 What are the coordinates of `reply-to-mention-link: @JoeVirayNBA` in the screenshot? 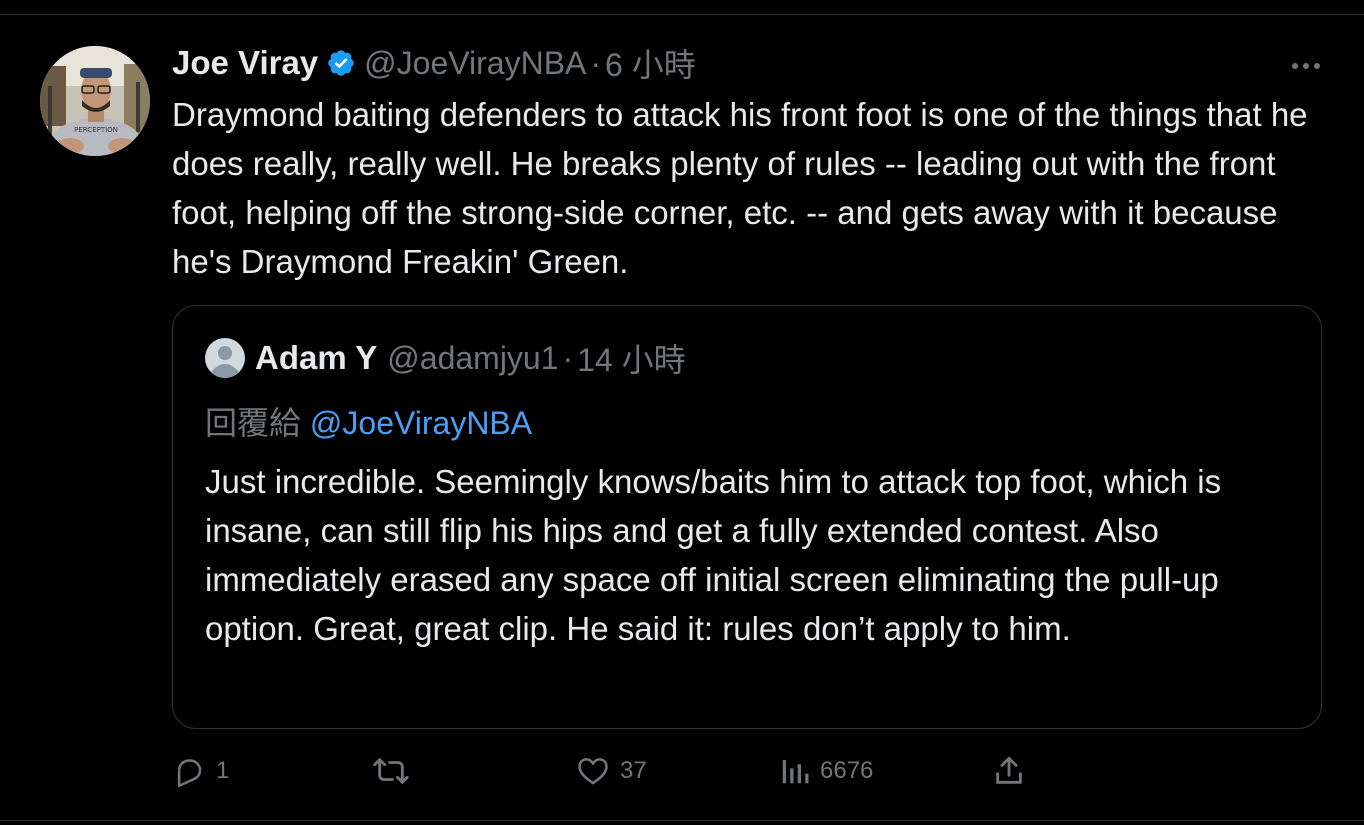 It's located at (421, 423).